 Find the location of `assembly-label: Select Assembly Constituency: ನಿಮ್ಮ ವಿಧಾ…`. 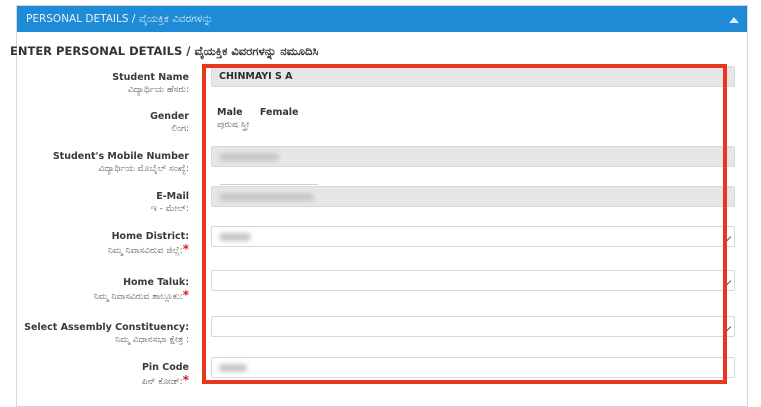

assembly-label: Select Assembly Constituency: ನಿಮ್ಮ ವಿಧಾ… is located at coordinates (106, 333).